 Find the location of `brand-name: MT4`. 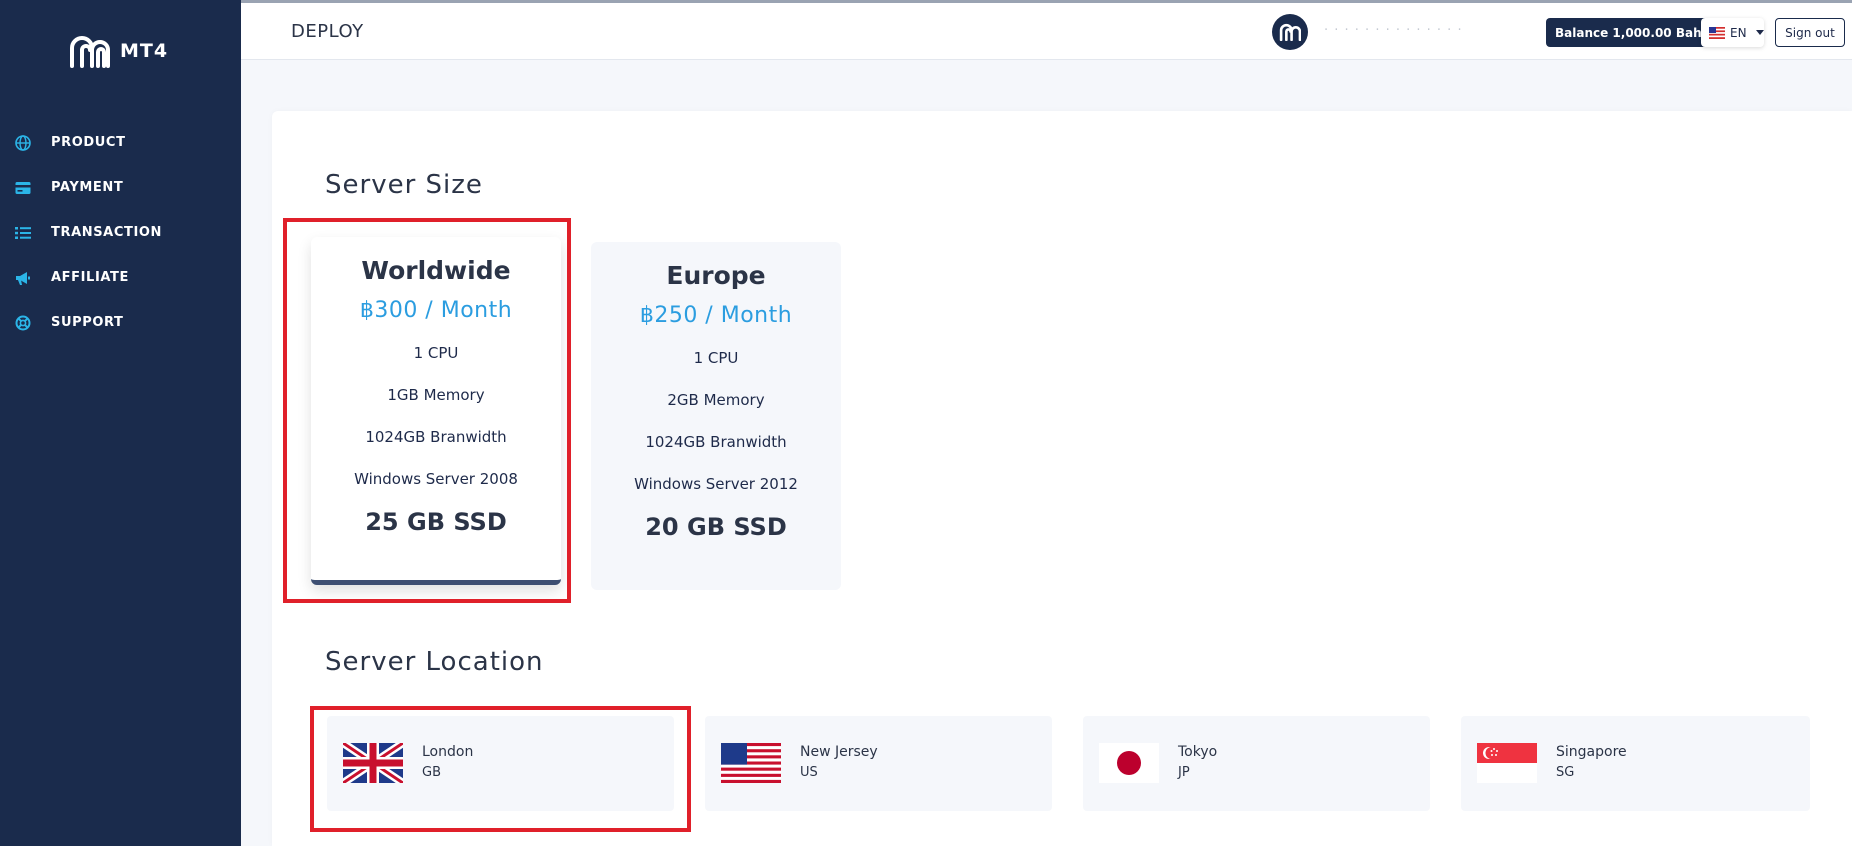

brand-name: MT4 is located at coordinates (144, 51).